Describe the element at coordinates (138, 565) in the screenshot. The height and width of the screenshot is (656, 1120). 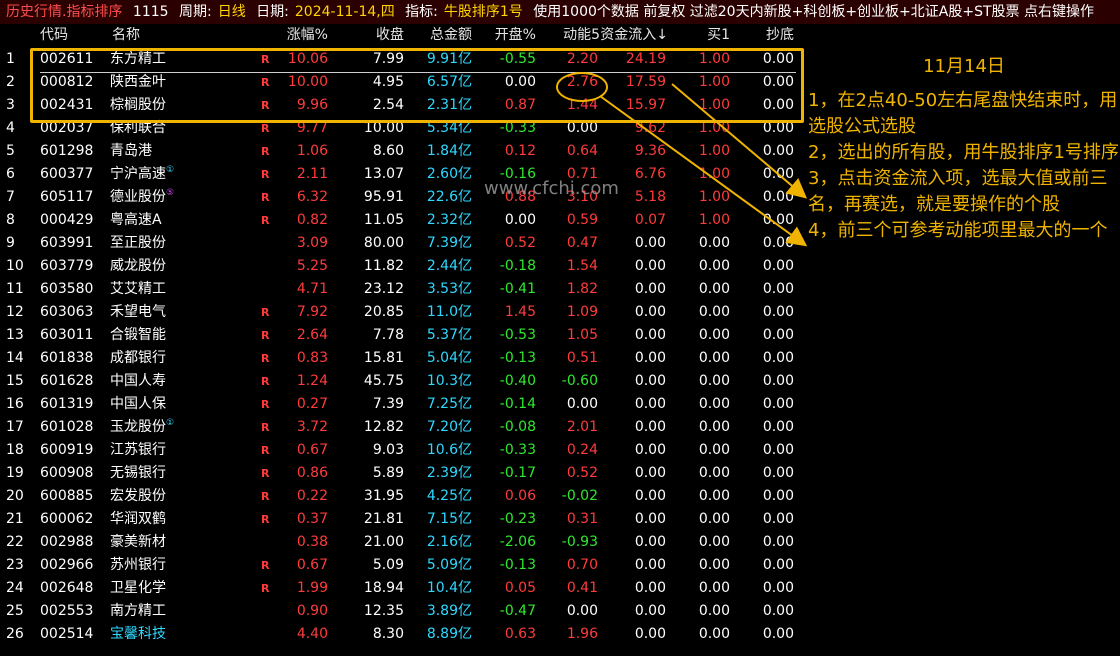
I see `stock-name: 苏州银行` at that location.